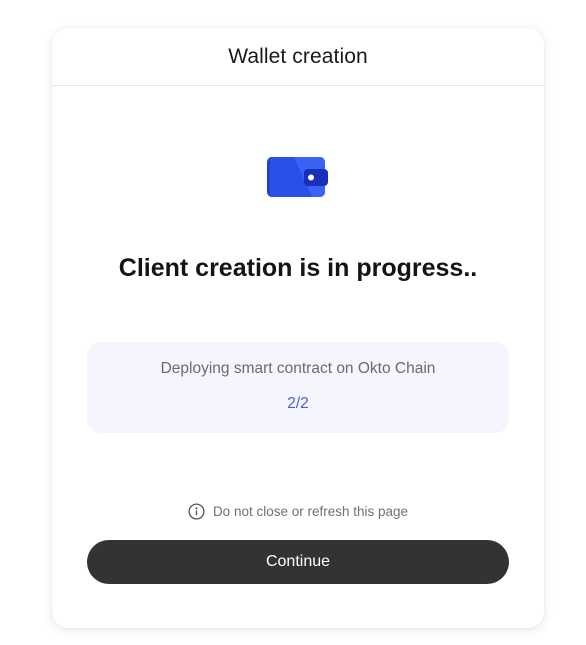 The height and width of the screenshot is (645, 586). What do you see at coordinates (196, 511) in the screenshot?
I see `info-icon` at bounding box center [196, 511].